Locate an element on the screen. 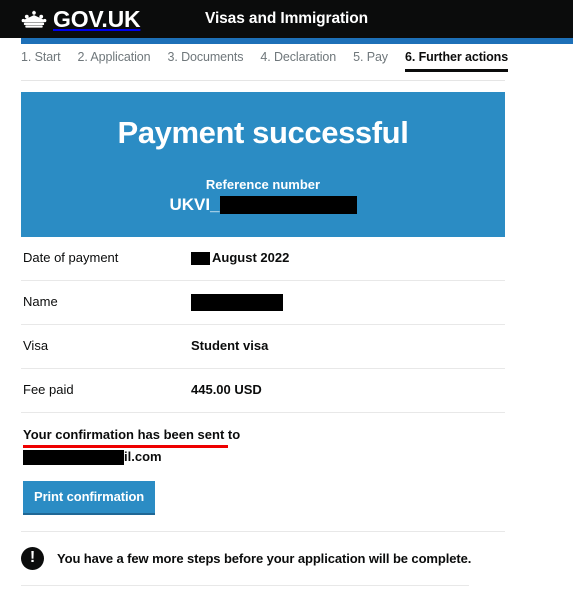 The height and width of the screenshot is (600, 573). confirmation-sent-text-wrap: Your confirmation has been sent to is located at coordinates (131, 437).